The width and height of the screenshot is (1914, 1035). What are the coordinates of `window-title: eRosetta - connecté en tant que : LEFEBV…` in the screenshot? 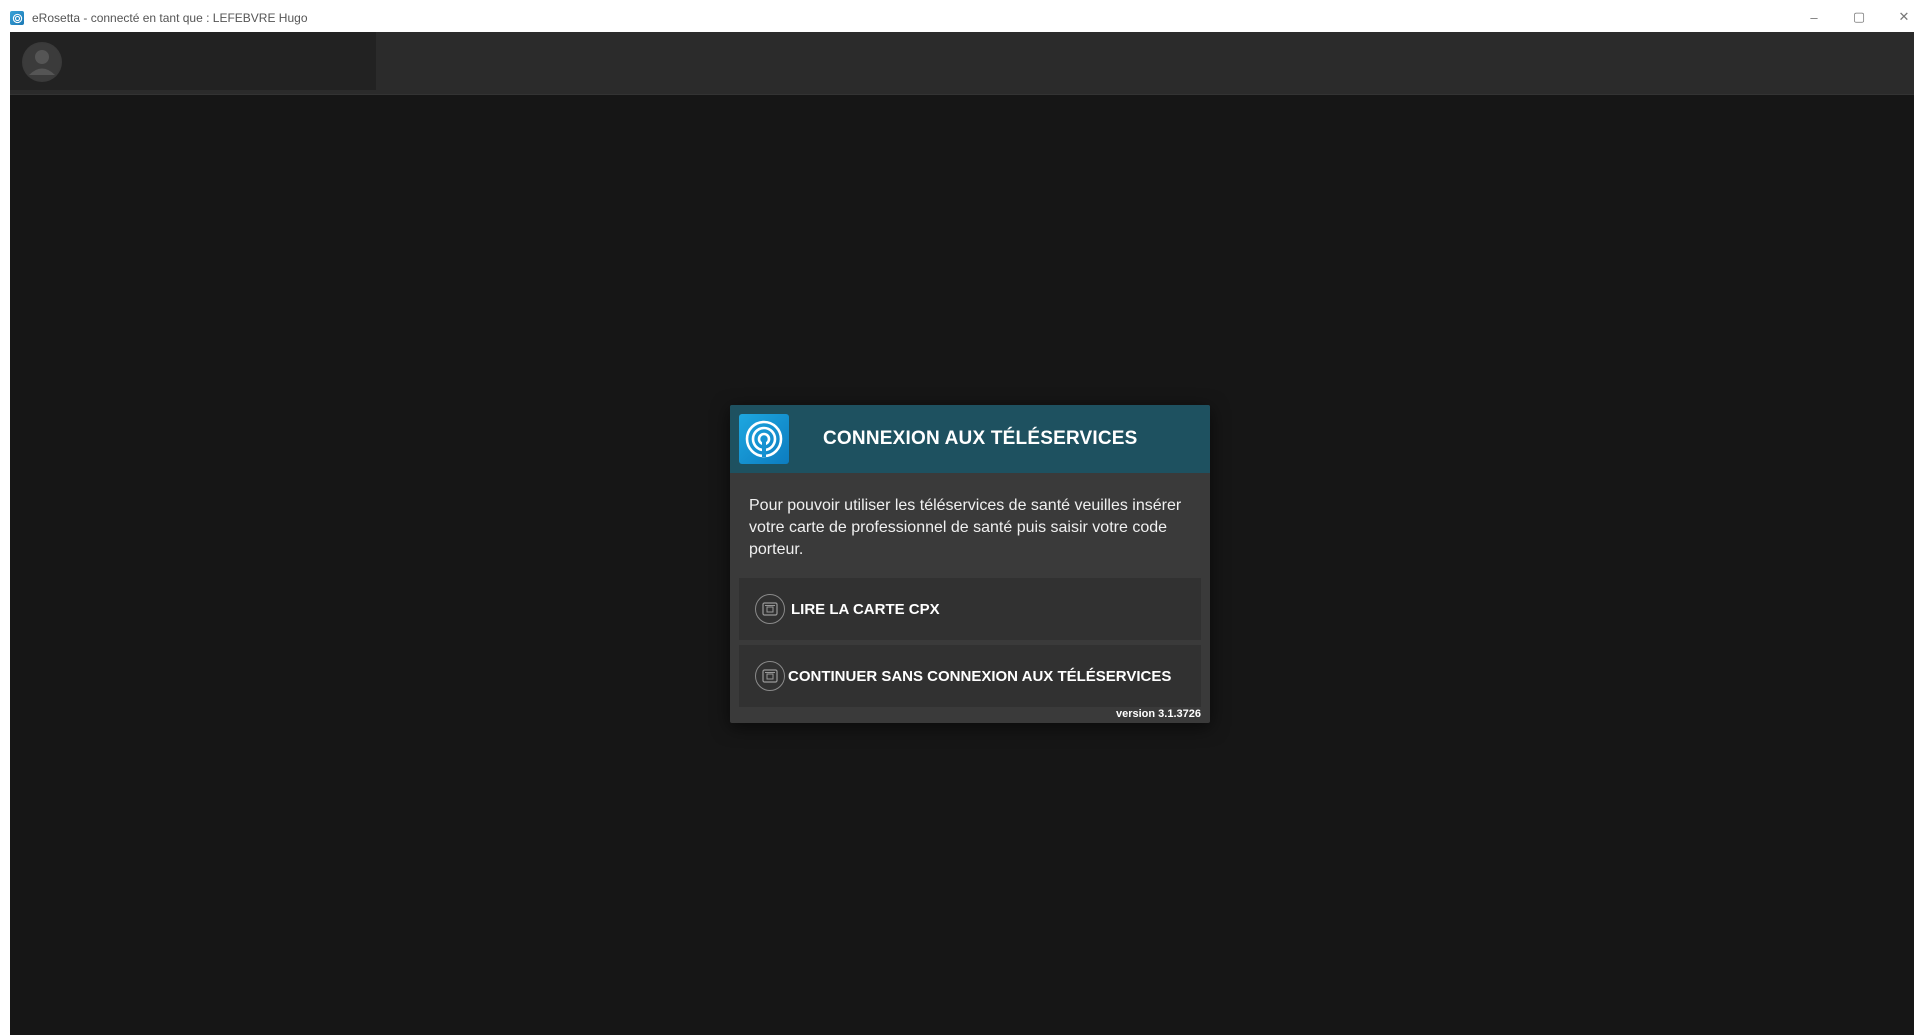 It's located at (170, 18).